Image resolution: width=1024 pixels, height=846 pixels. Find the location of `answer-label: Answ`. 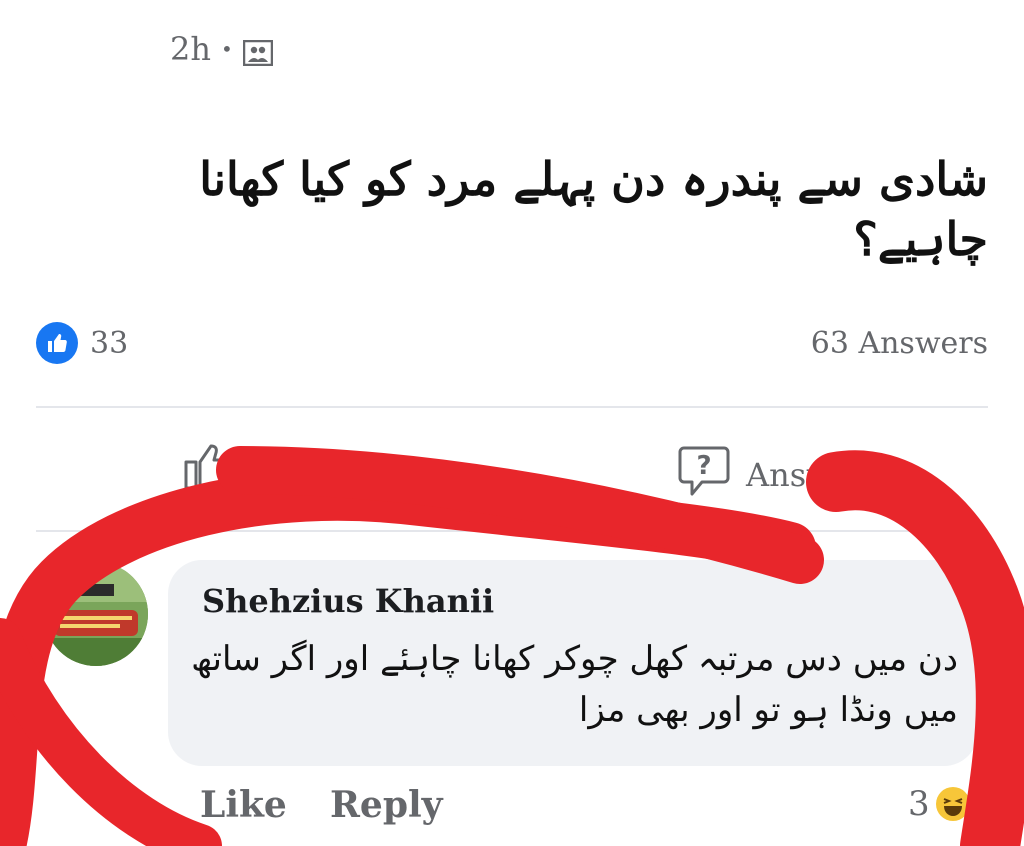

answer-label: Answ is located at coordinates (790, 475).